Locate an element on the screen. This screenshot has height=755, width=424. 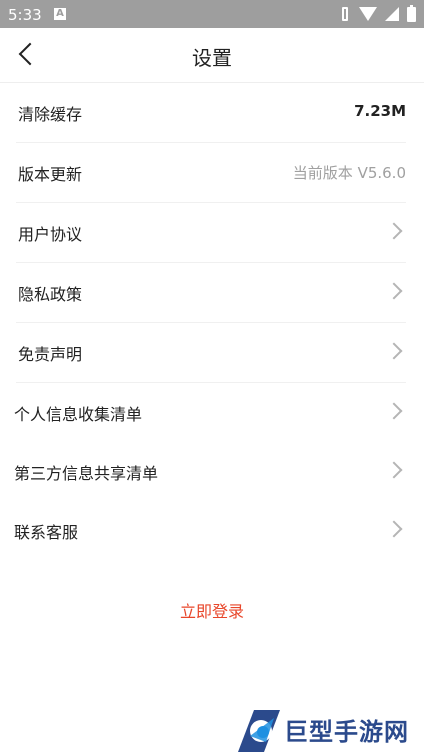
nav-header: 设置 is located at coordinates (212, 55).